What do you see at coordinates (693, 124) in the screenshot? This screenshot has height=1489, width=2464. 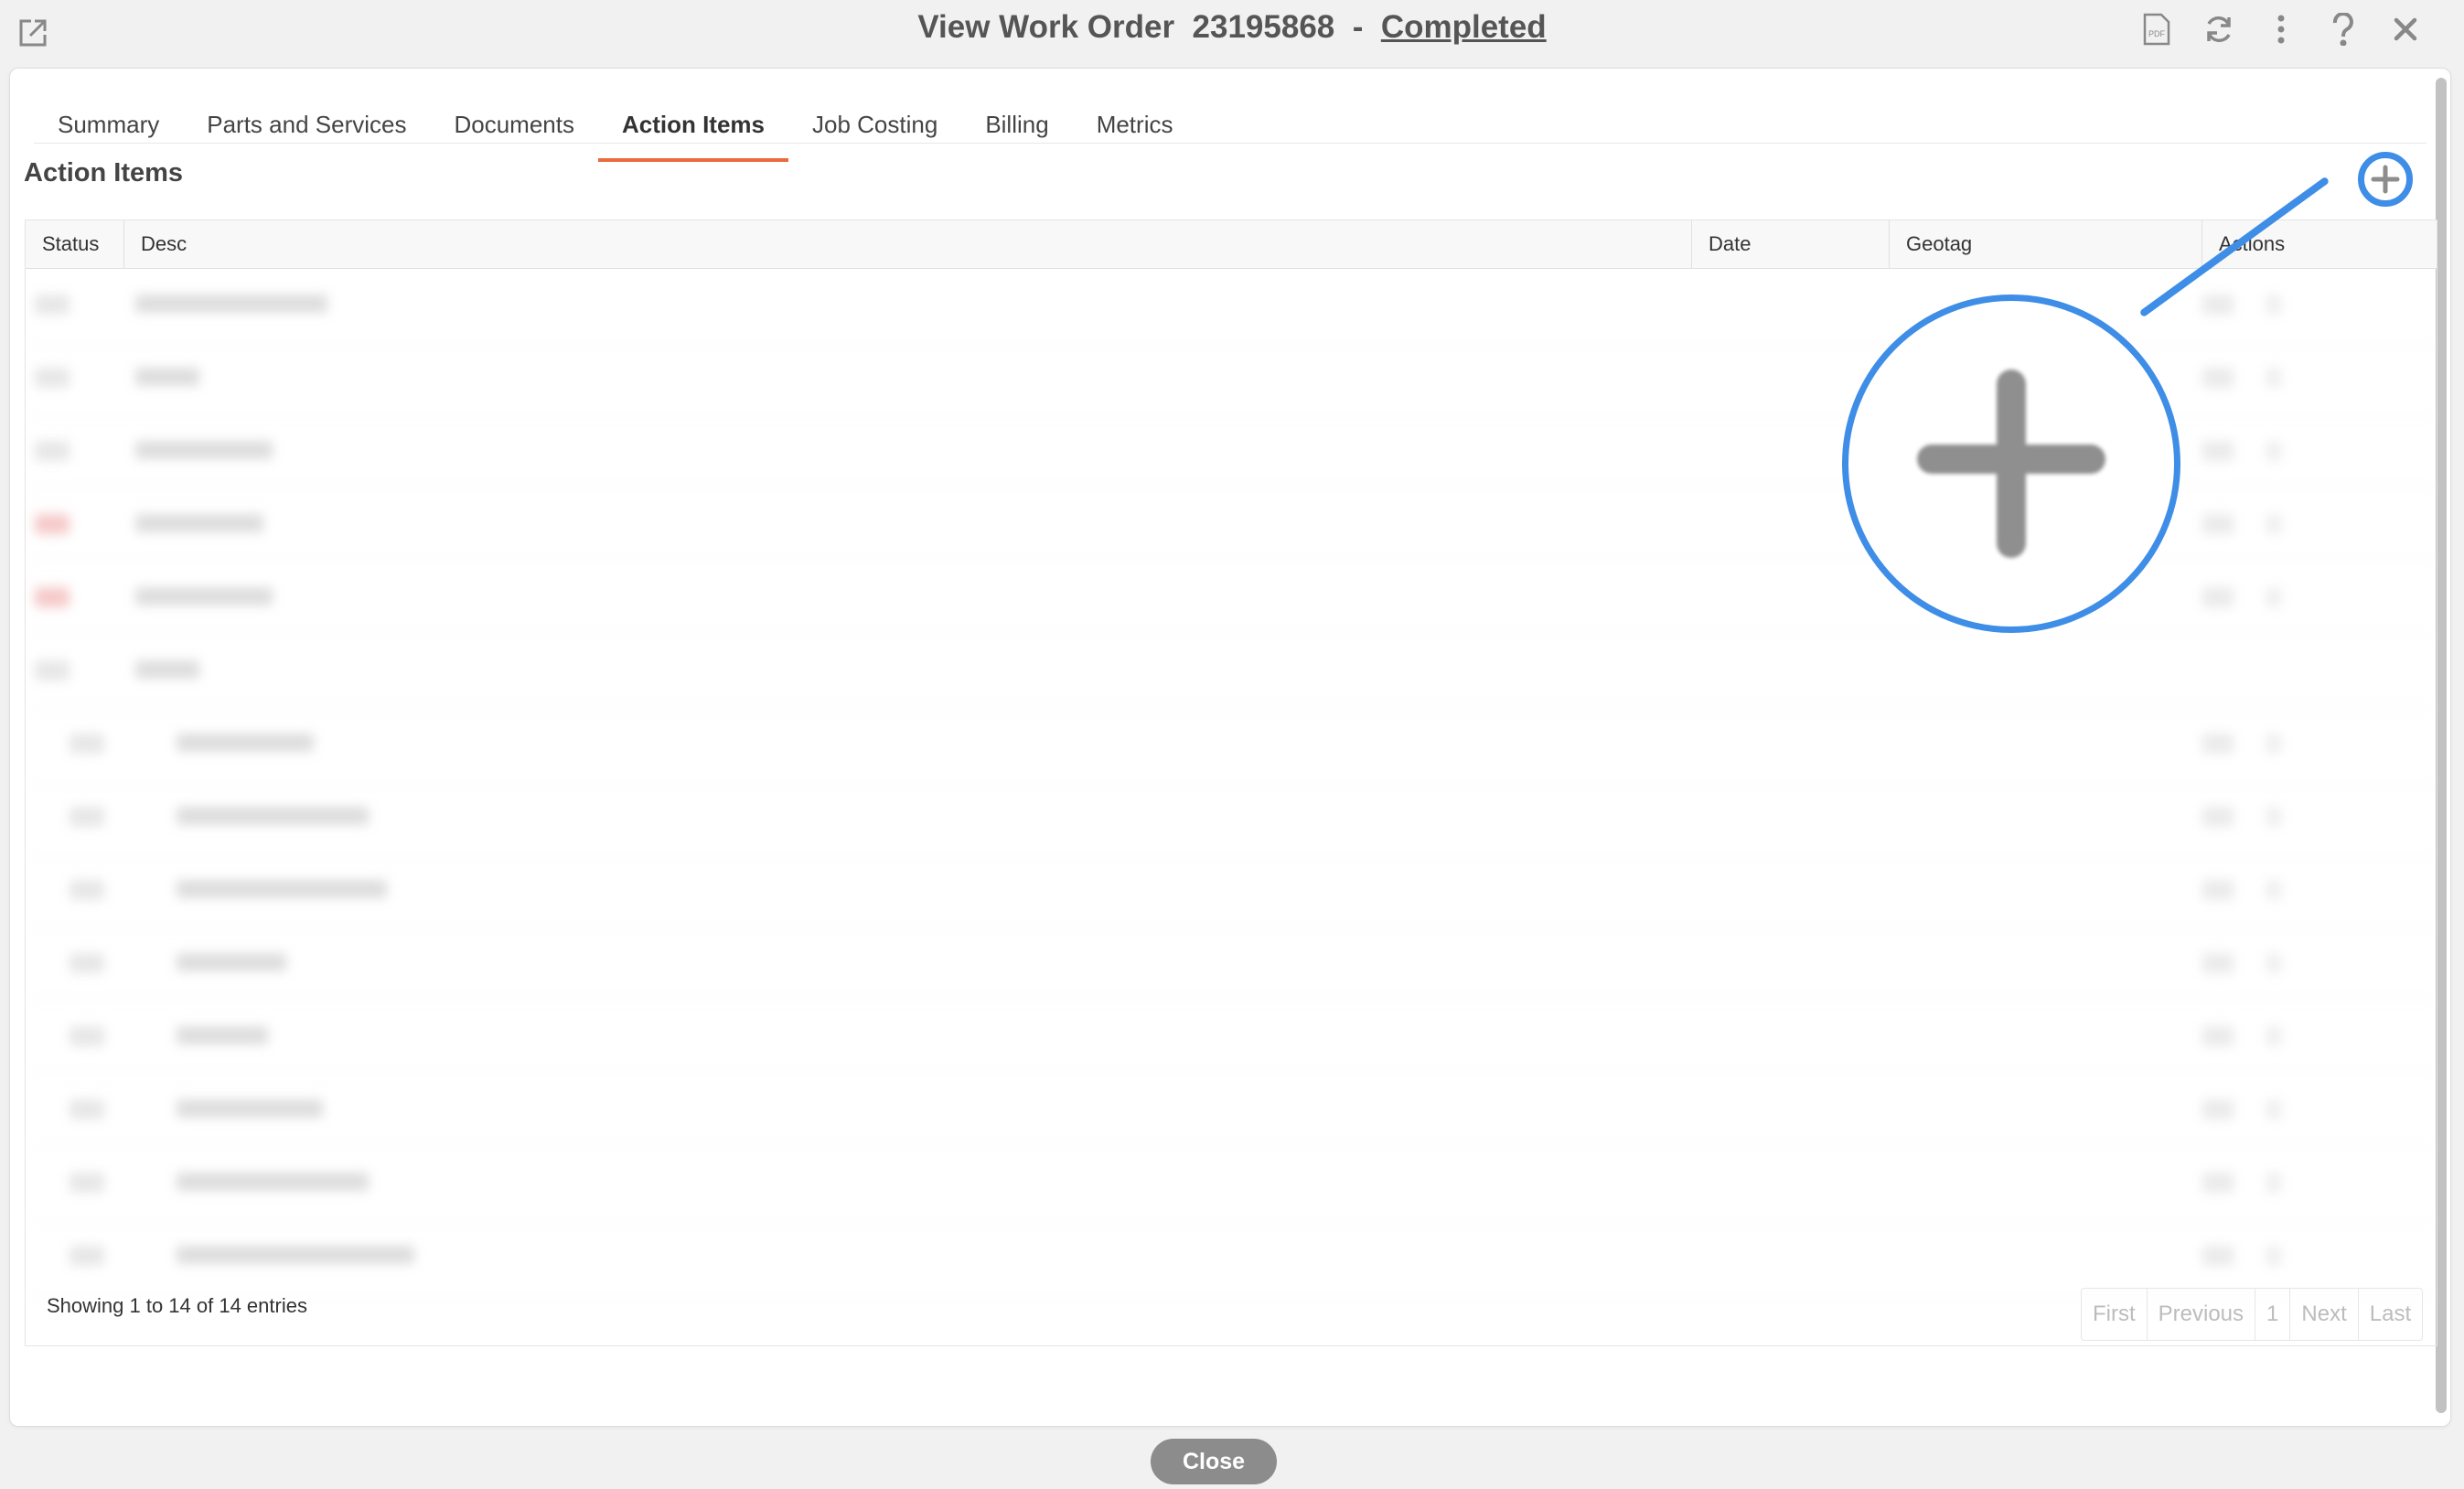 I see `tab-action-items: Action Items` at bounding box center [693, 124].